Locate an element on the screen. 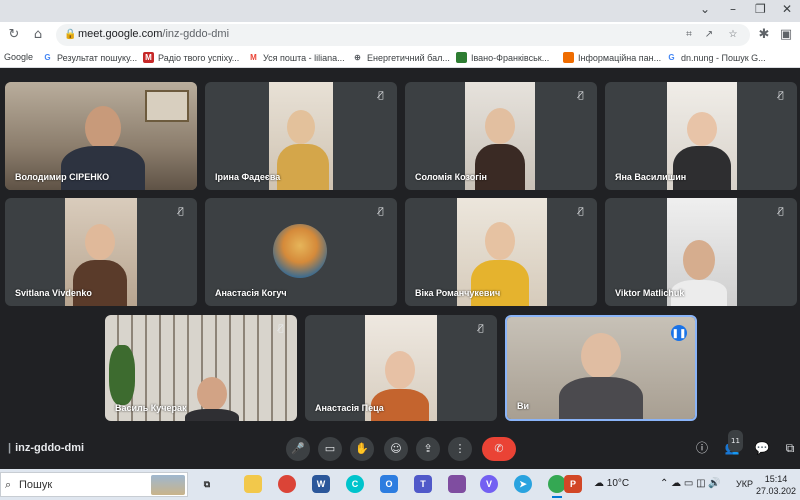 This screenshot has width=800, height=500. avatar is located at coordinates (300, 251).